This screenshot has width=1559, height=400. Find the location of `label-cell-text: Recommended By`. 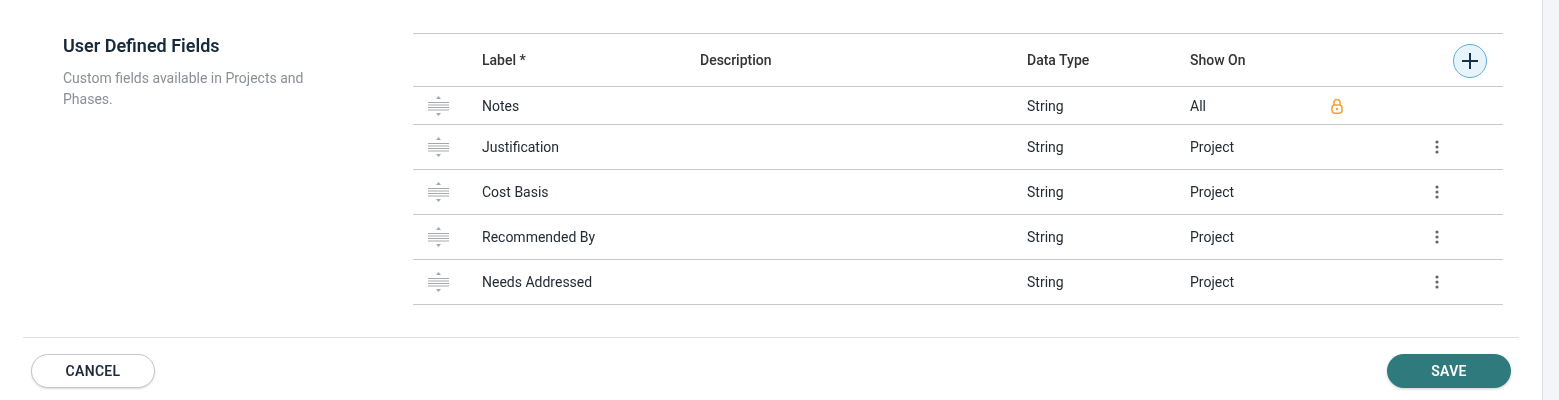

label-cell-text: Recommended By is located at coordinates (539, 237).